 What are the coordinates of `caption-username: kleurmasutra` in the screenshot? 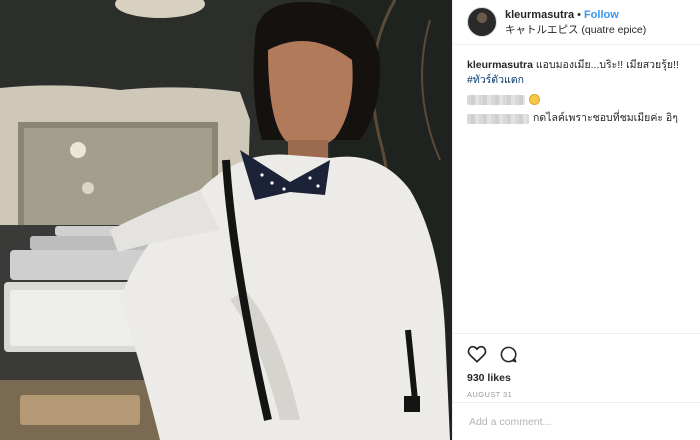 It's located at (500, 65).